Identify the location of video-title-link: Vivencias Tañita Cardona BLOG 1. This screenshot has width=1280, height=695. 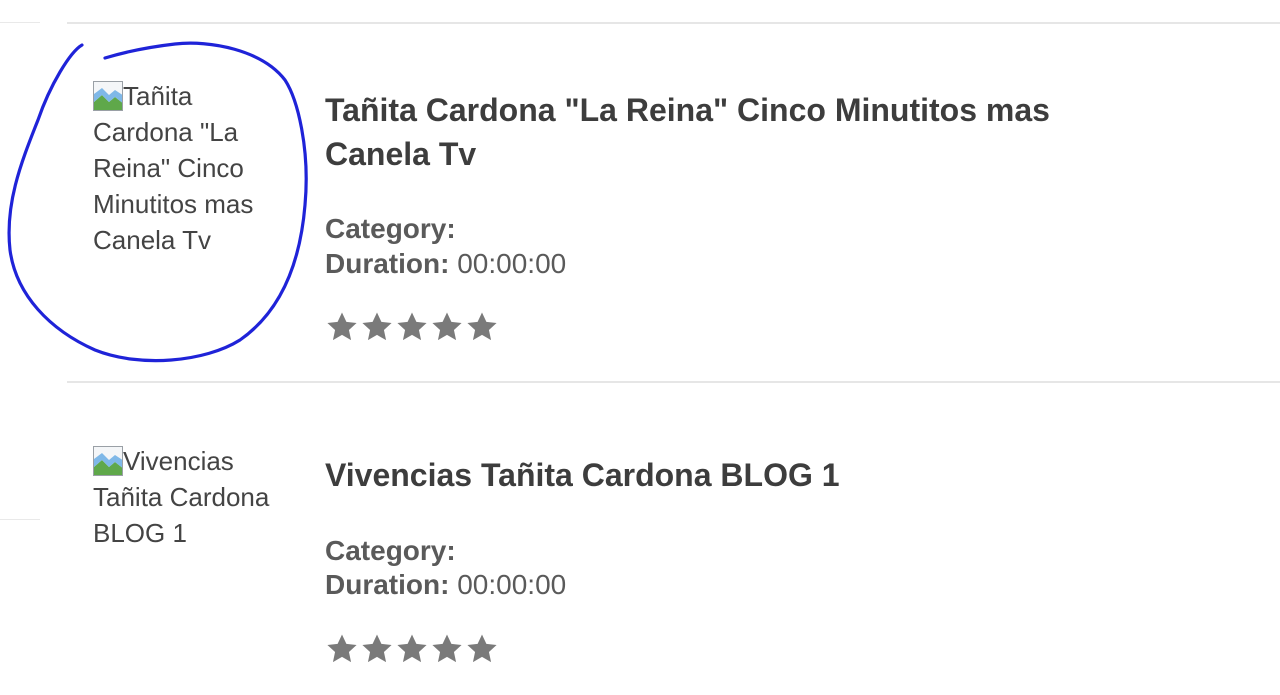
(715, 475).